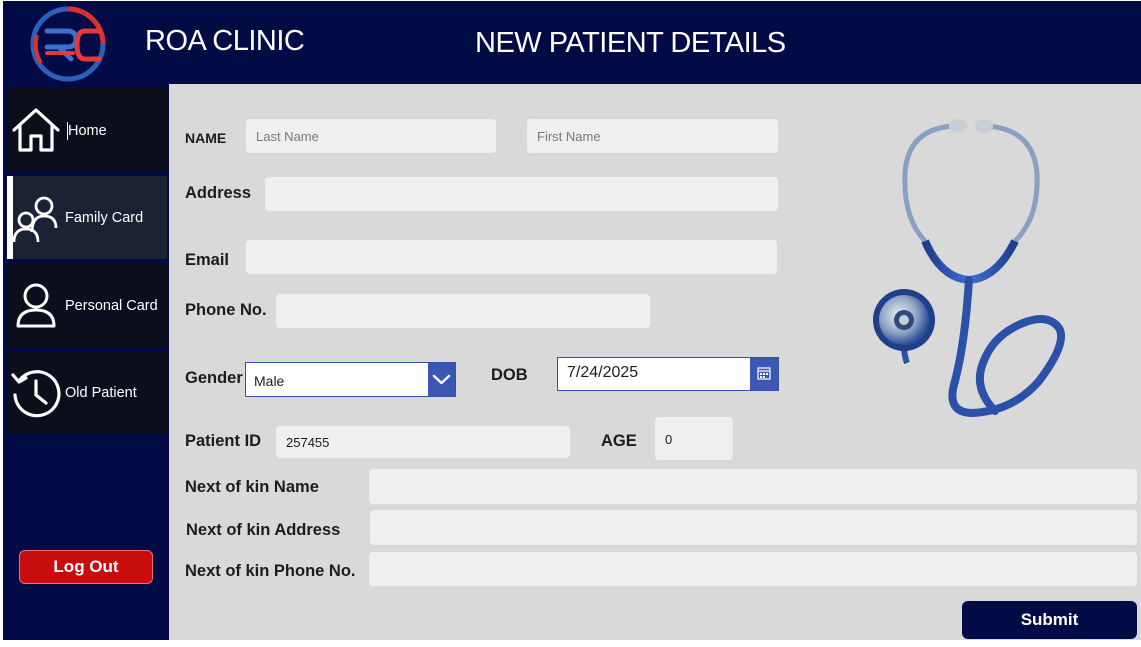 The height and width of the screenshot is (647, 1141). What do you see at coordinates (371, 136) in the screenshot?
I see `last-name-input` at bounding box center [371, 136].